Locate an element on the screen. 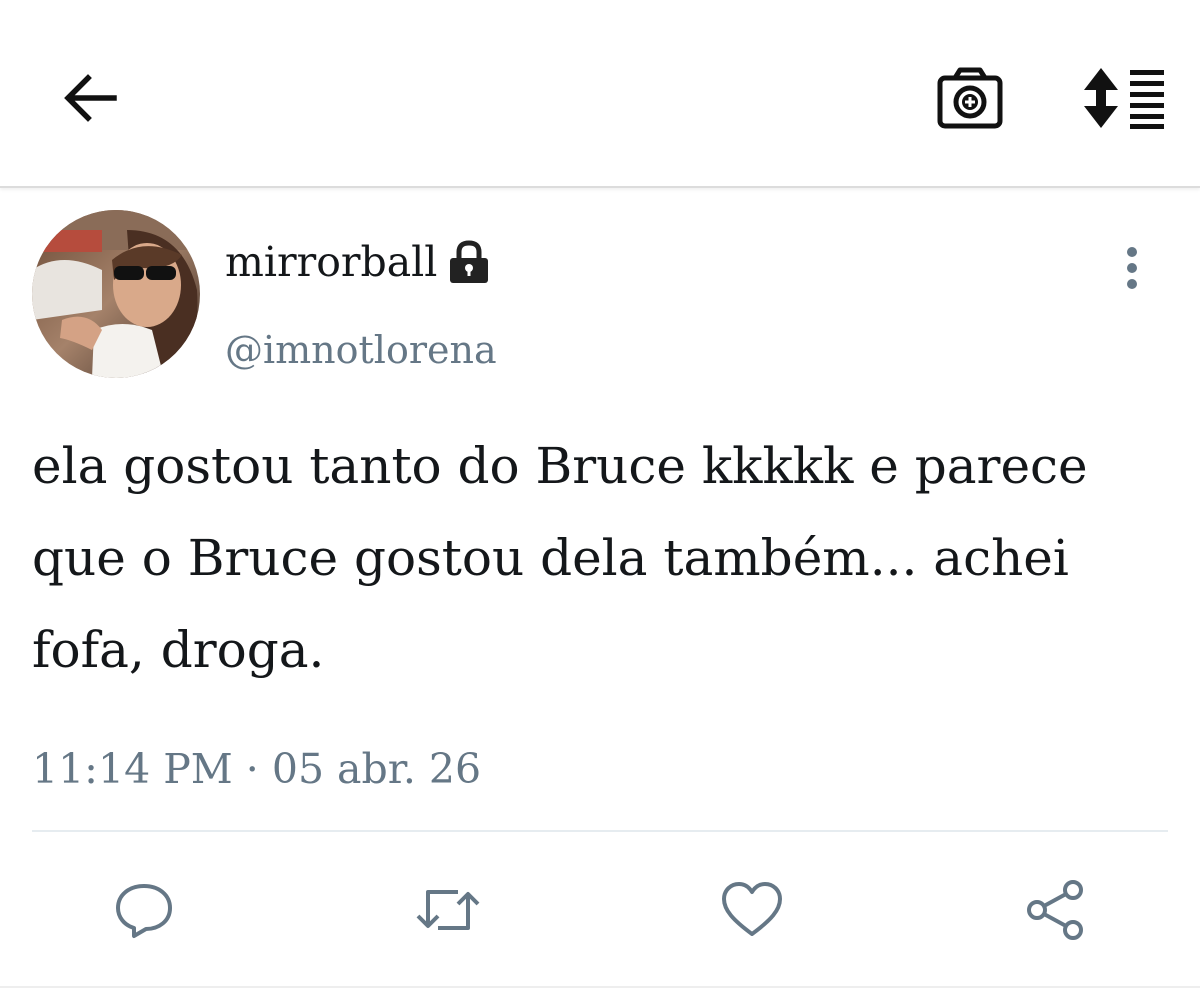  vertical-dots-icon is located at coordinates (1132, 268).